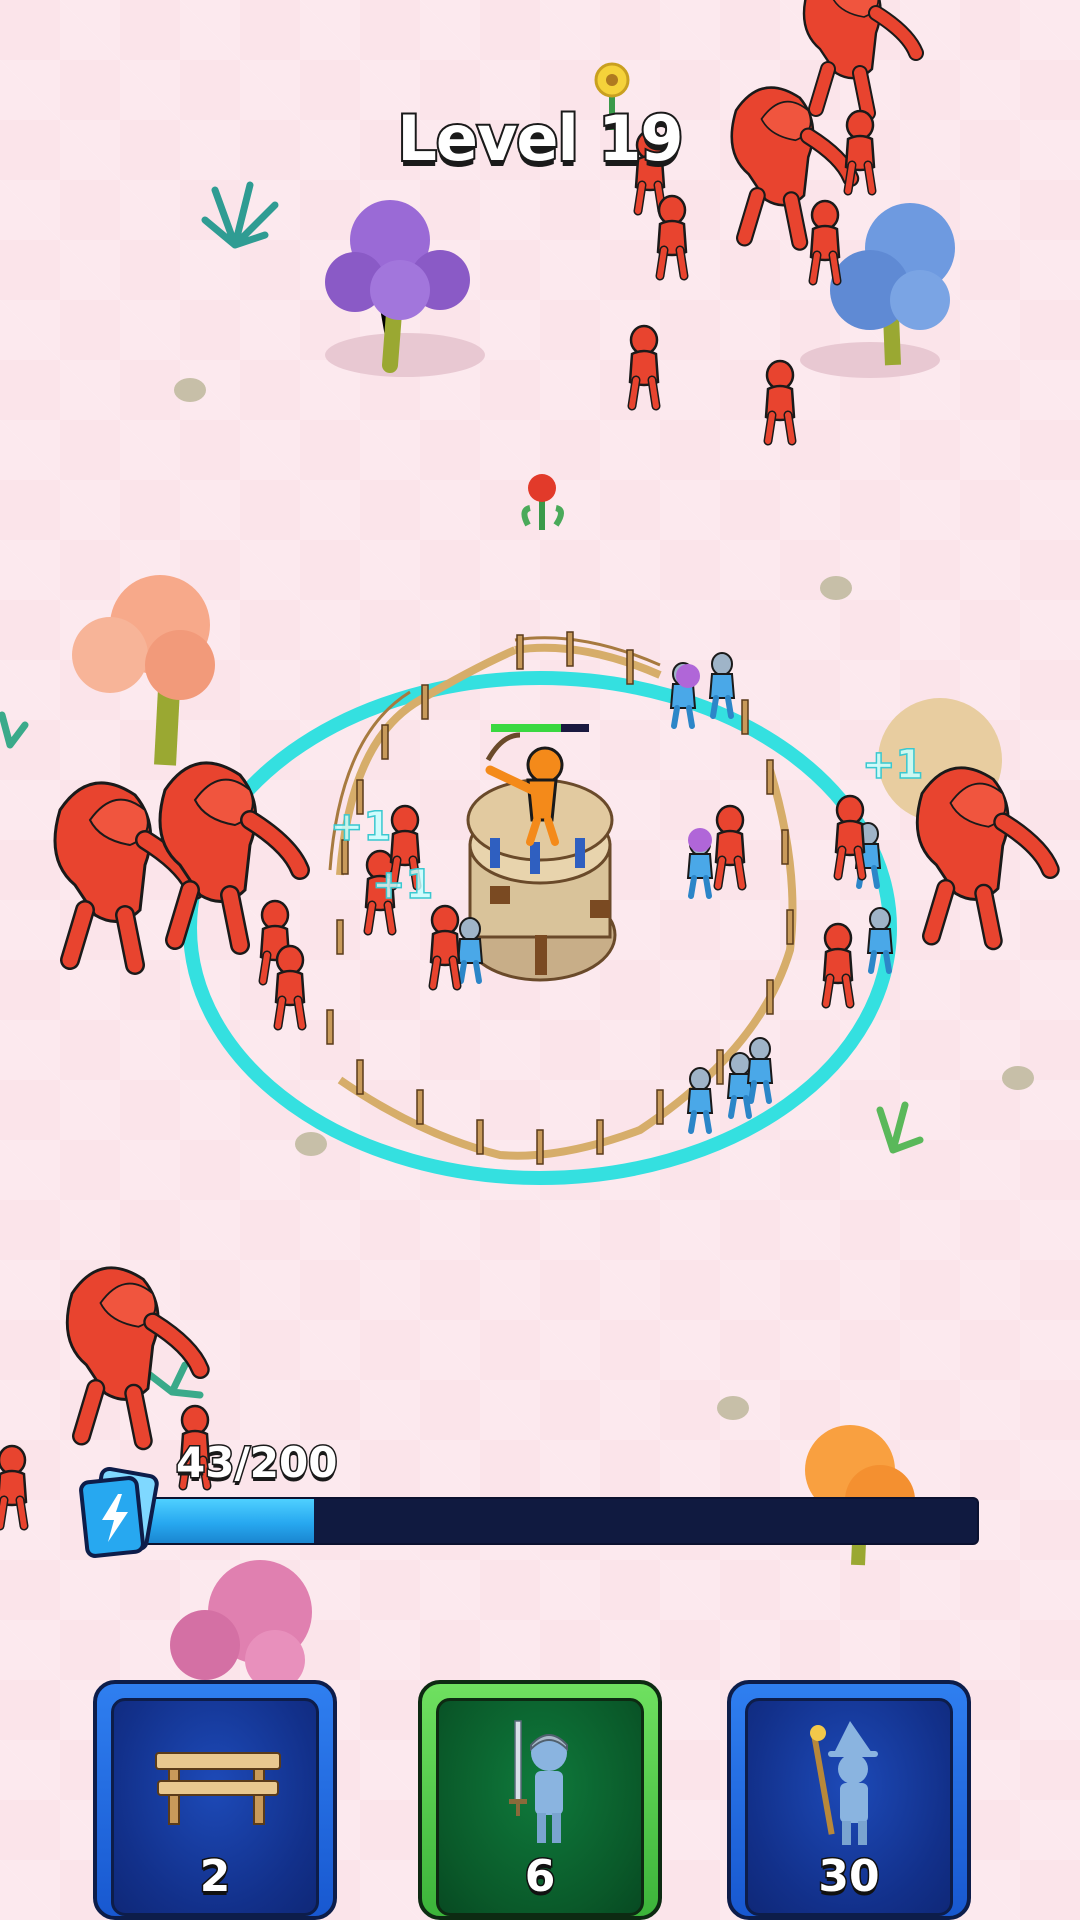  I want to click on wizard-count: 30, so click(849, 1877).